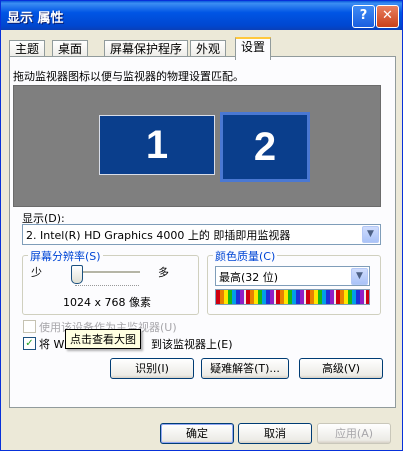 Image resolution: width=403 pixels, height=451 pixels. Describe the element at coordinates (36, 272) in the screenshot. I see `resolution-low-label: 少` at that location.